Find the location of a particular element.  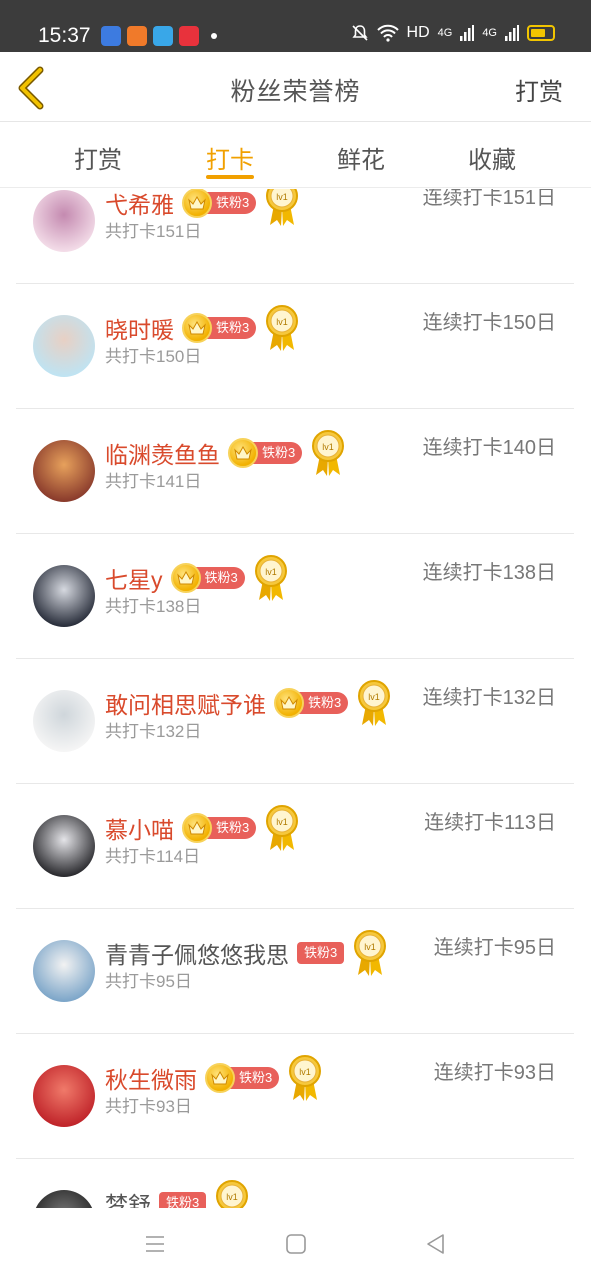

status-bar: 15:37 HD 4G 4G is located at coordinates (295, 26).